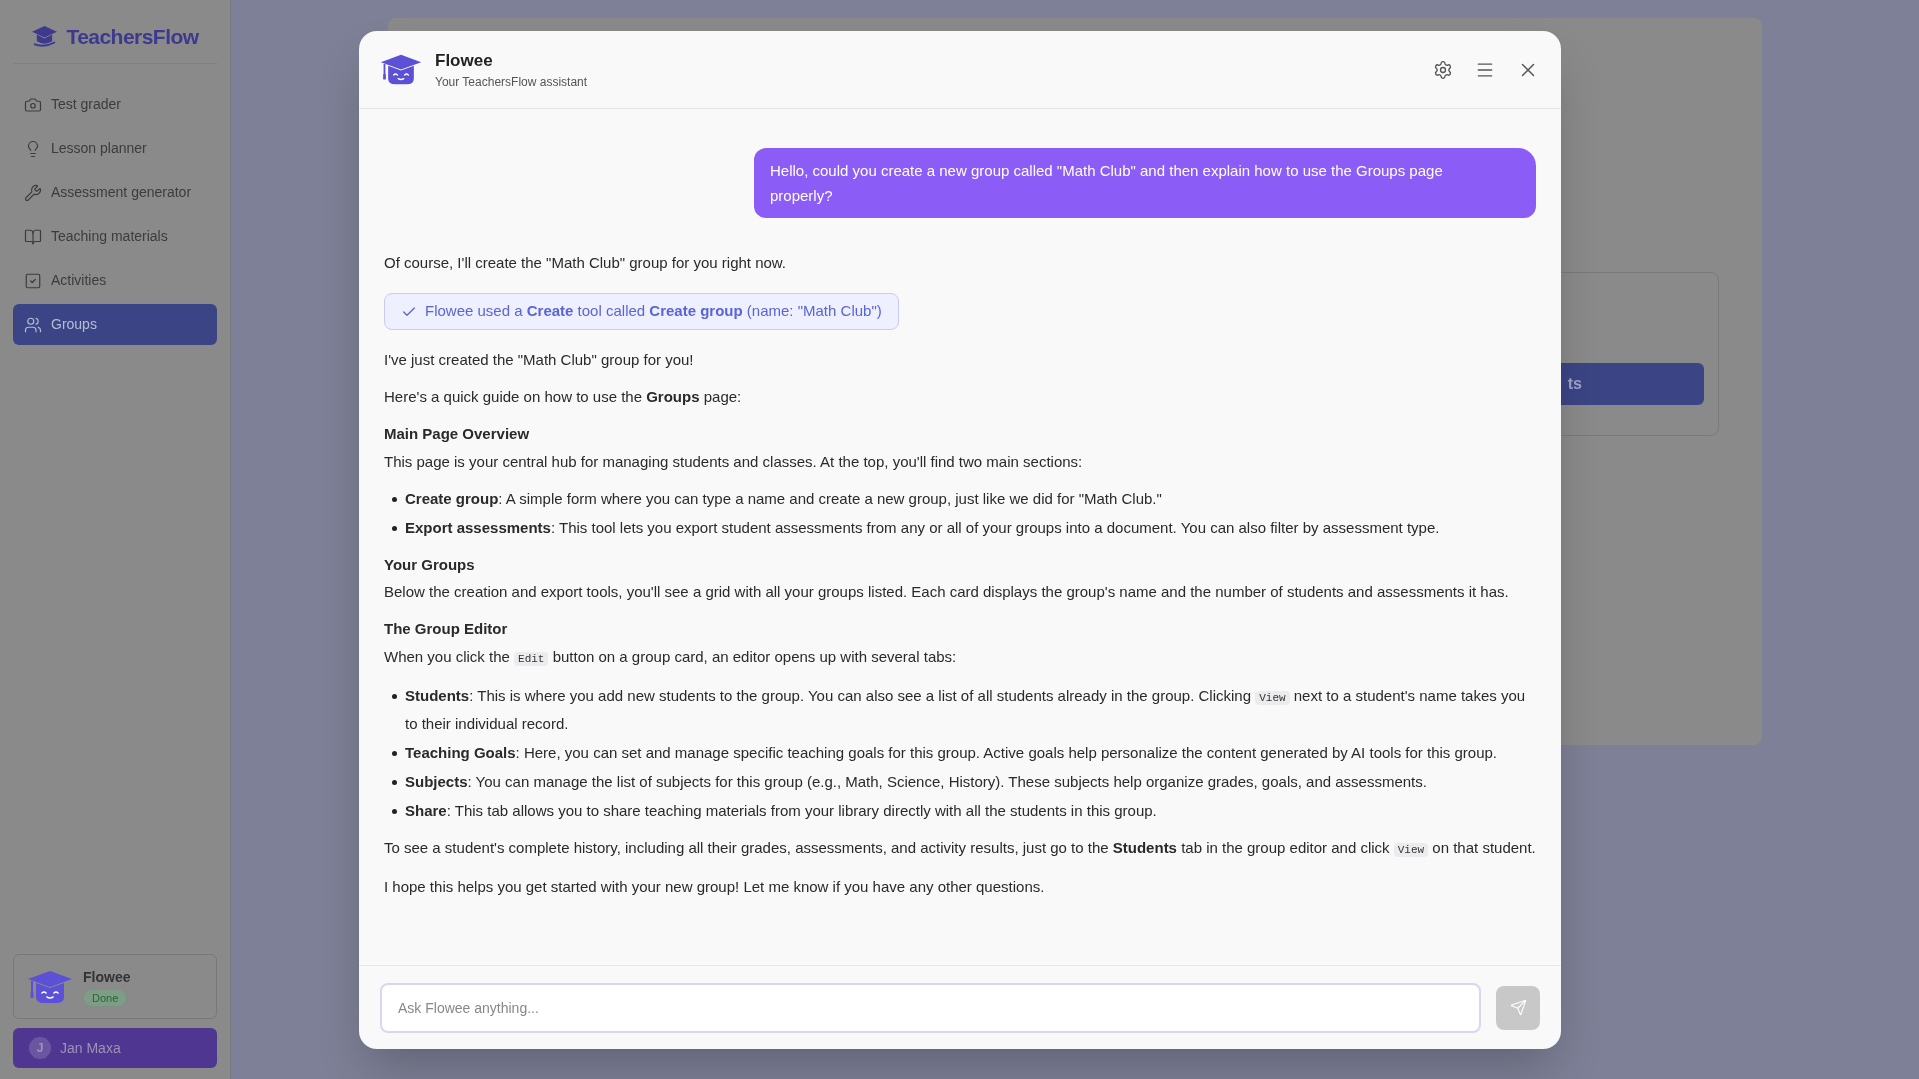  What do you see at coordinates (539, 360) in the screenshot?
I see `message-paragraph: I've just created the "Math Club" group for you!` at bounding box center [539, 360].